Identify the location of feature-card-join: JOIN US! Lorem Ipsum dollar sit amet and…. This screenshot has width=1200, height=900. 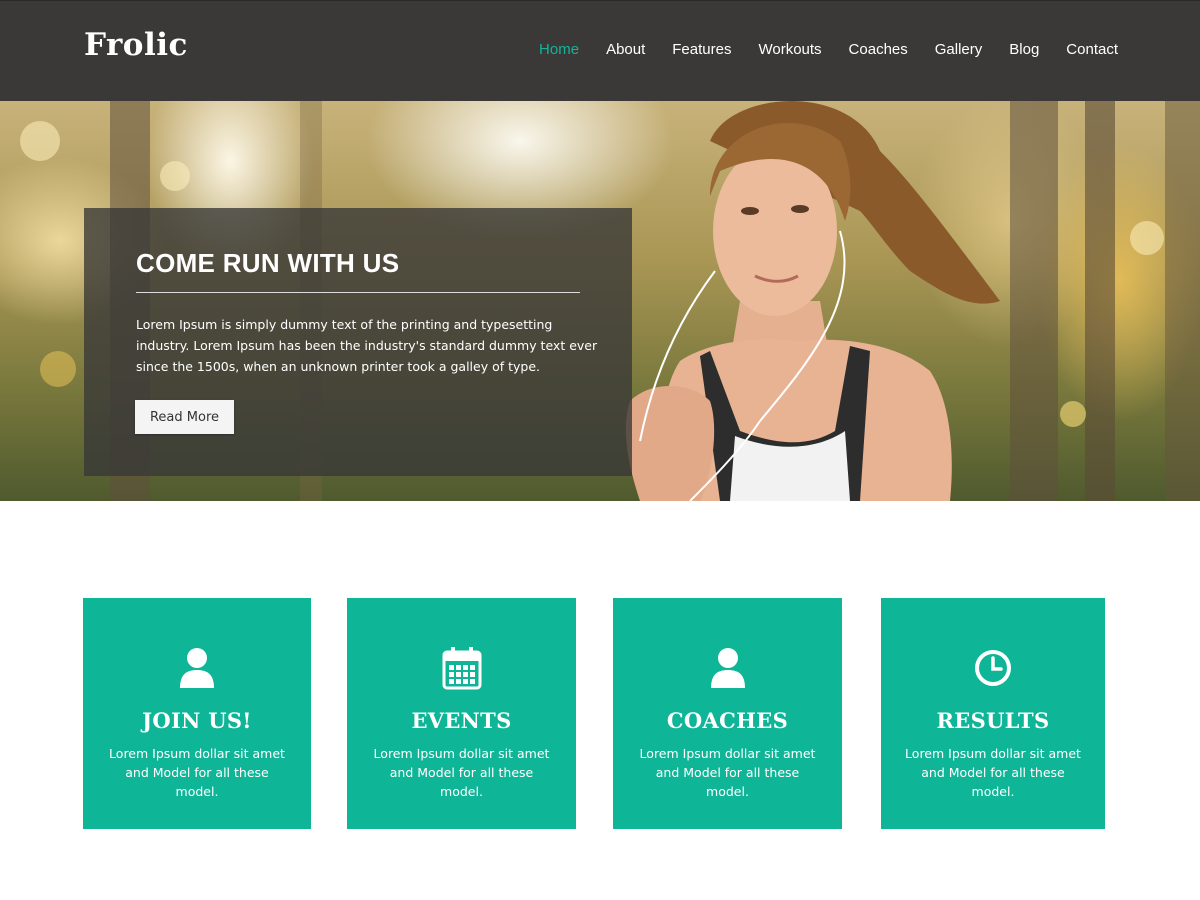
(197, 713).